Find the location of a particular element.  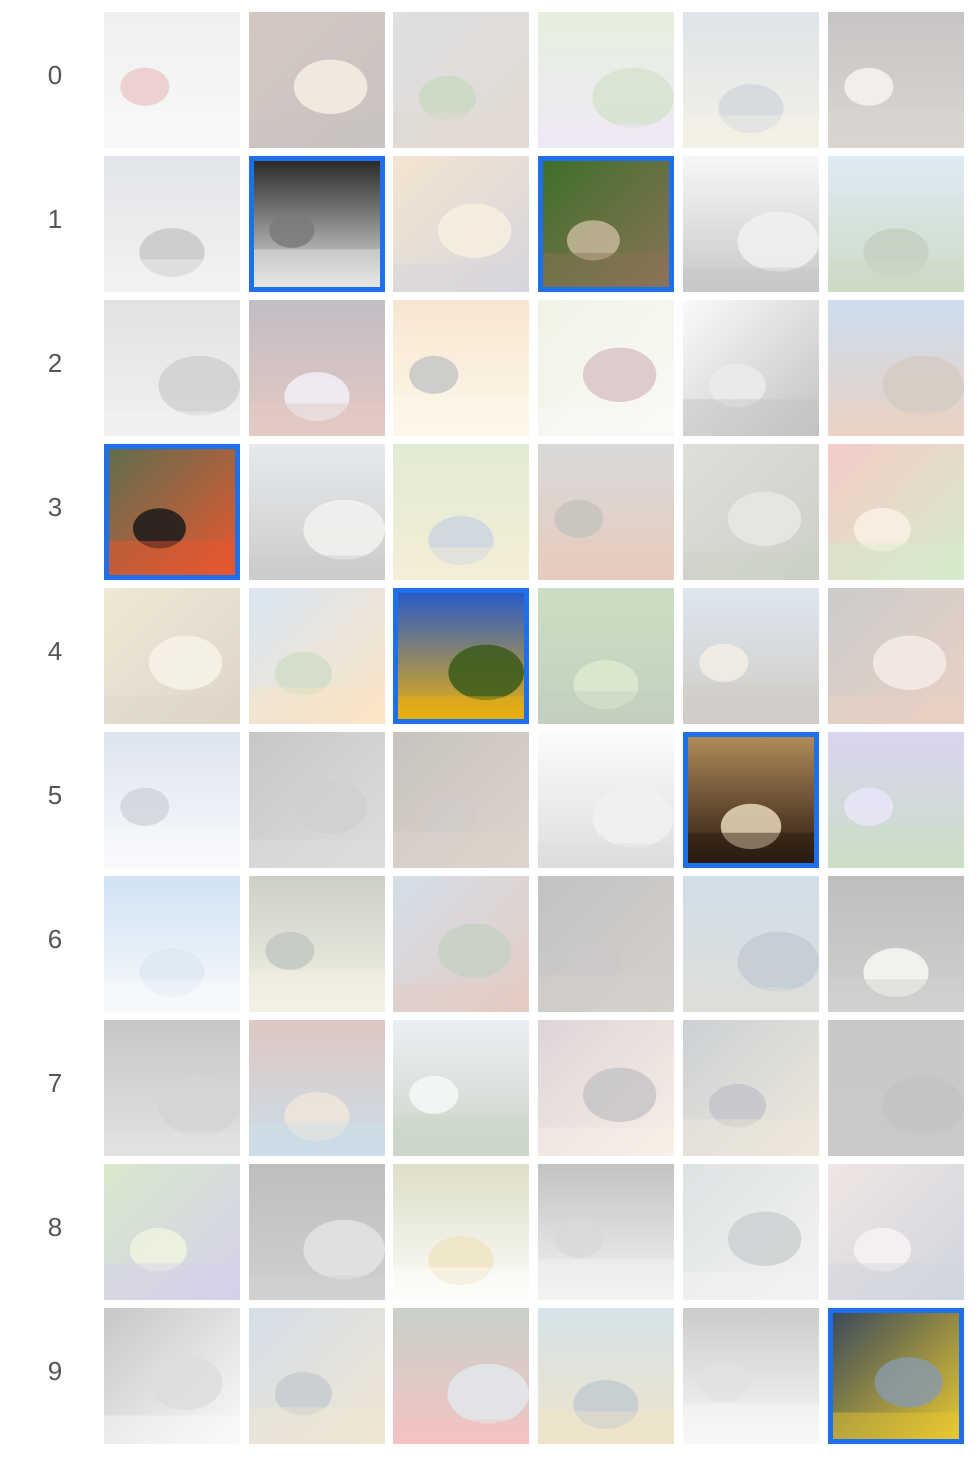

snowy-river-photo is located at coordinates (172, 800).